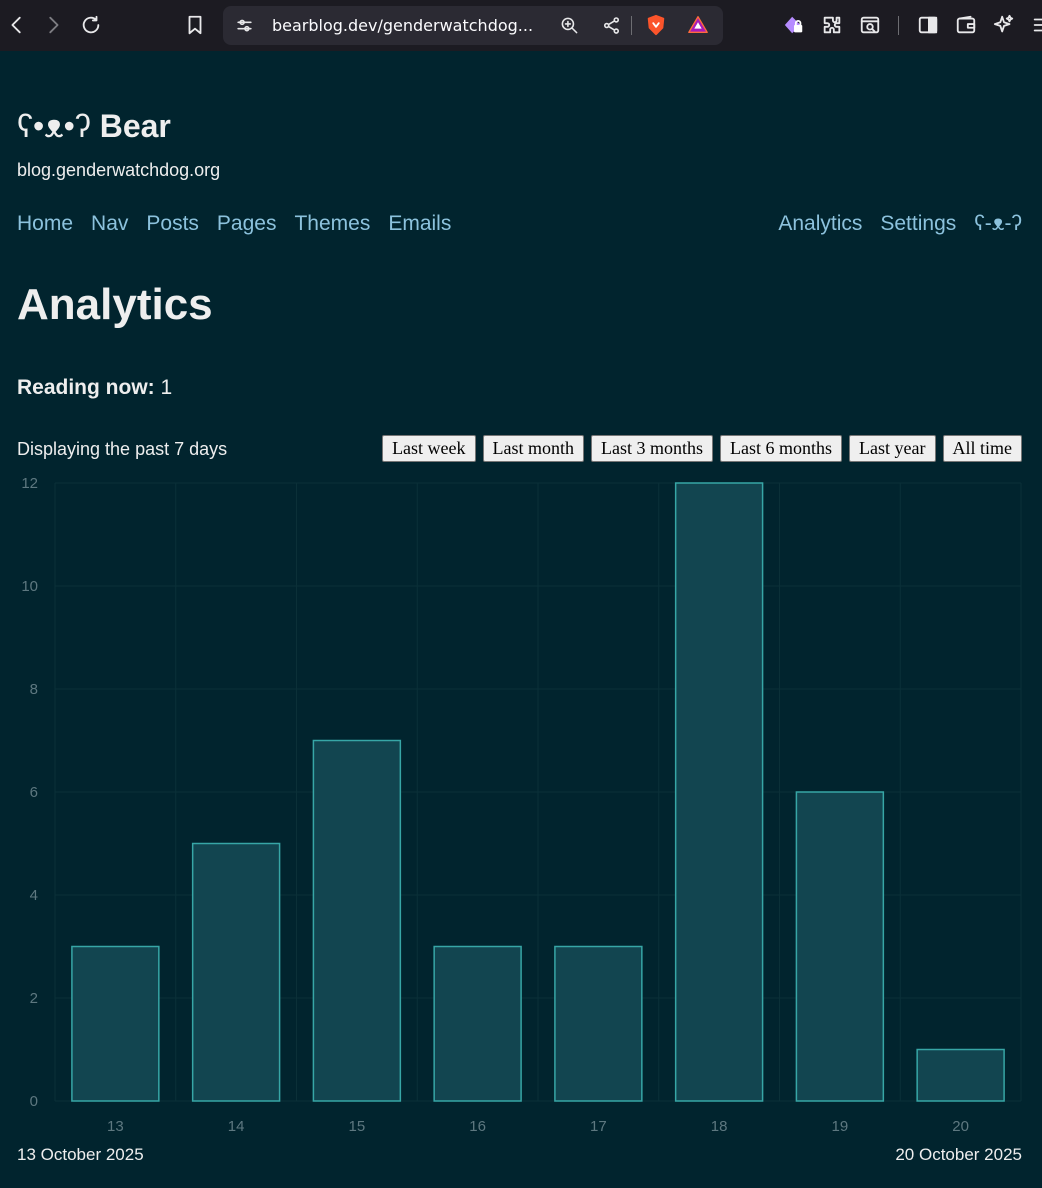 The height and width of the screenshot is (1188, 1042). Describe the element at coordinates (832, 25) in the screenshot. I see `extensions-icon` at that location.